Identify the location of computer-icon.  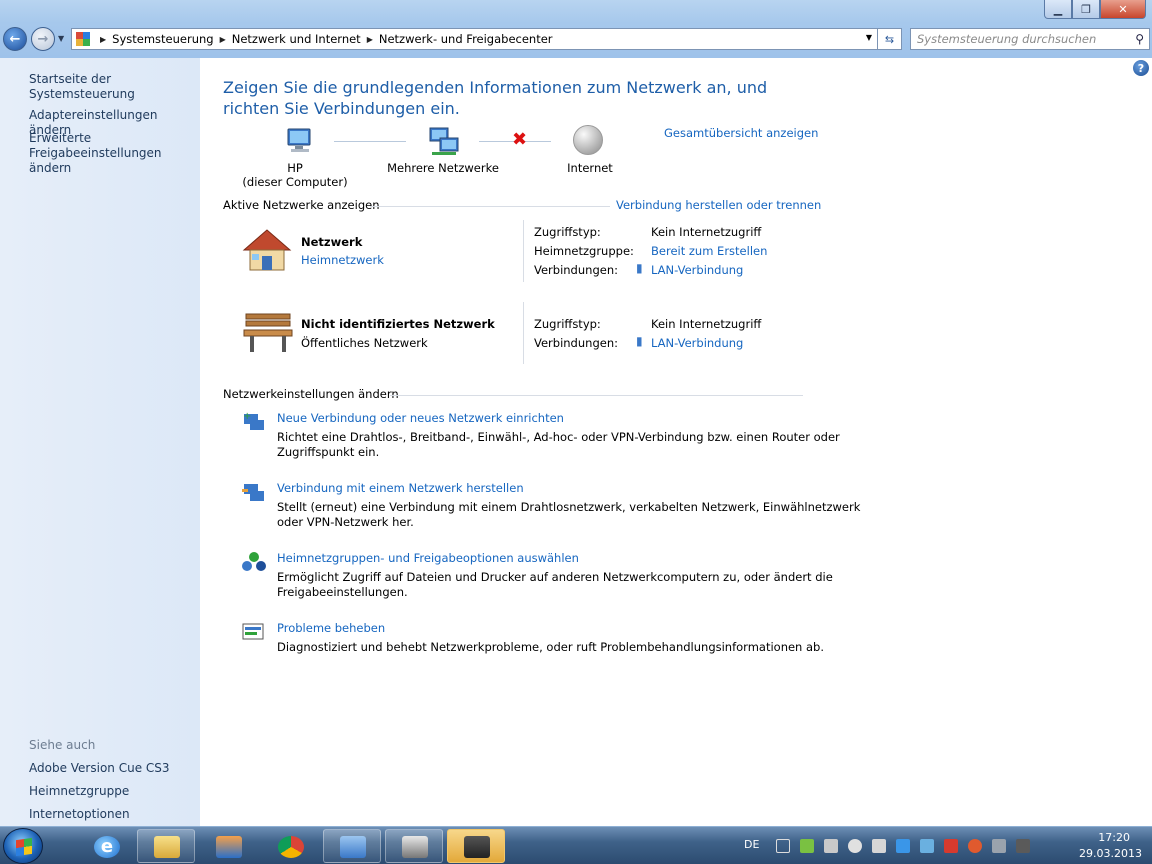
(300, 142).